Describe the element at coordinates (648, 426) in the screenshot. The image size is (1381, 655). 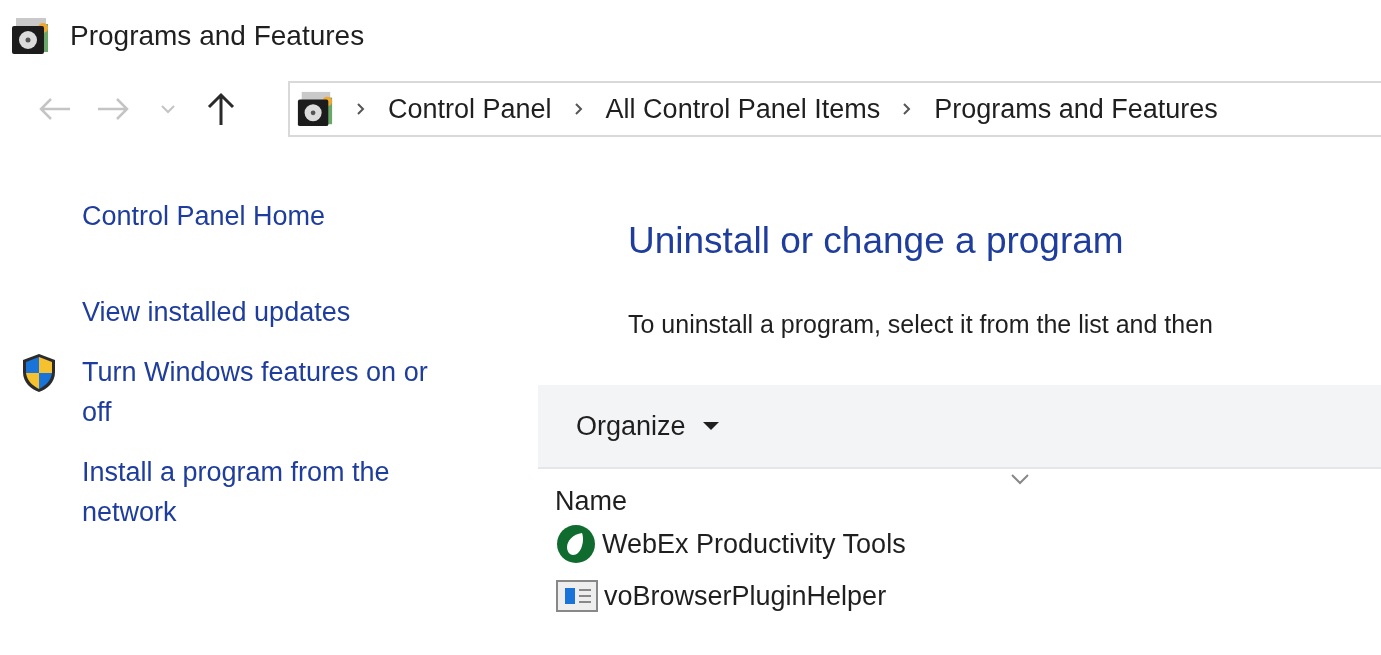
I see `organize-button: Organize` at that location.